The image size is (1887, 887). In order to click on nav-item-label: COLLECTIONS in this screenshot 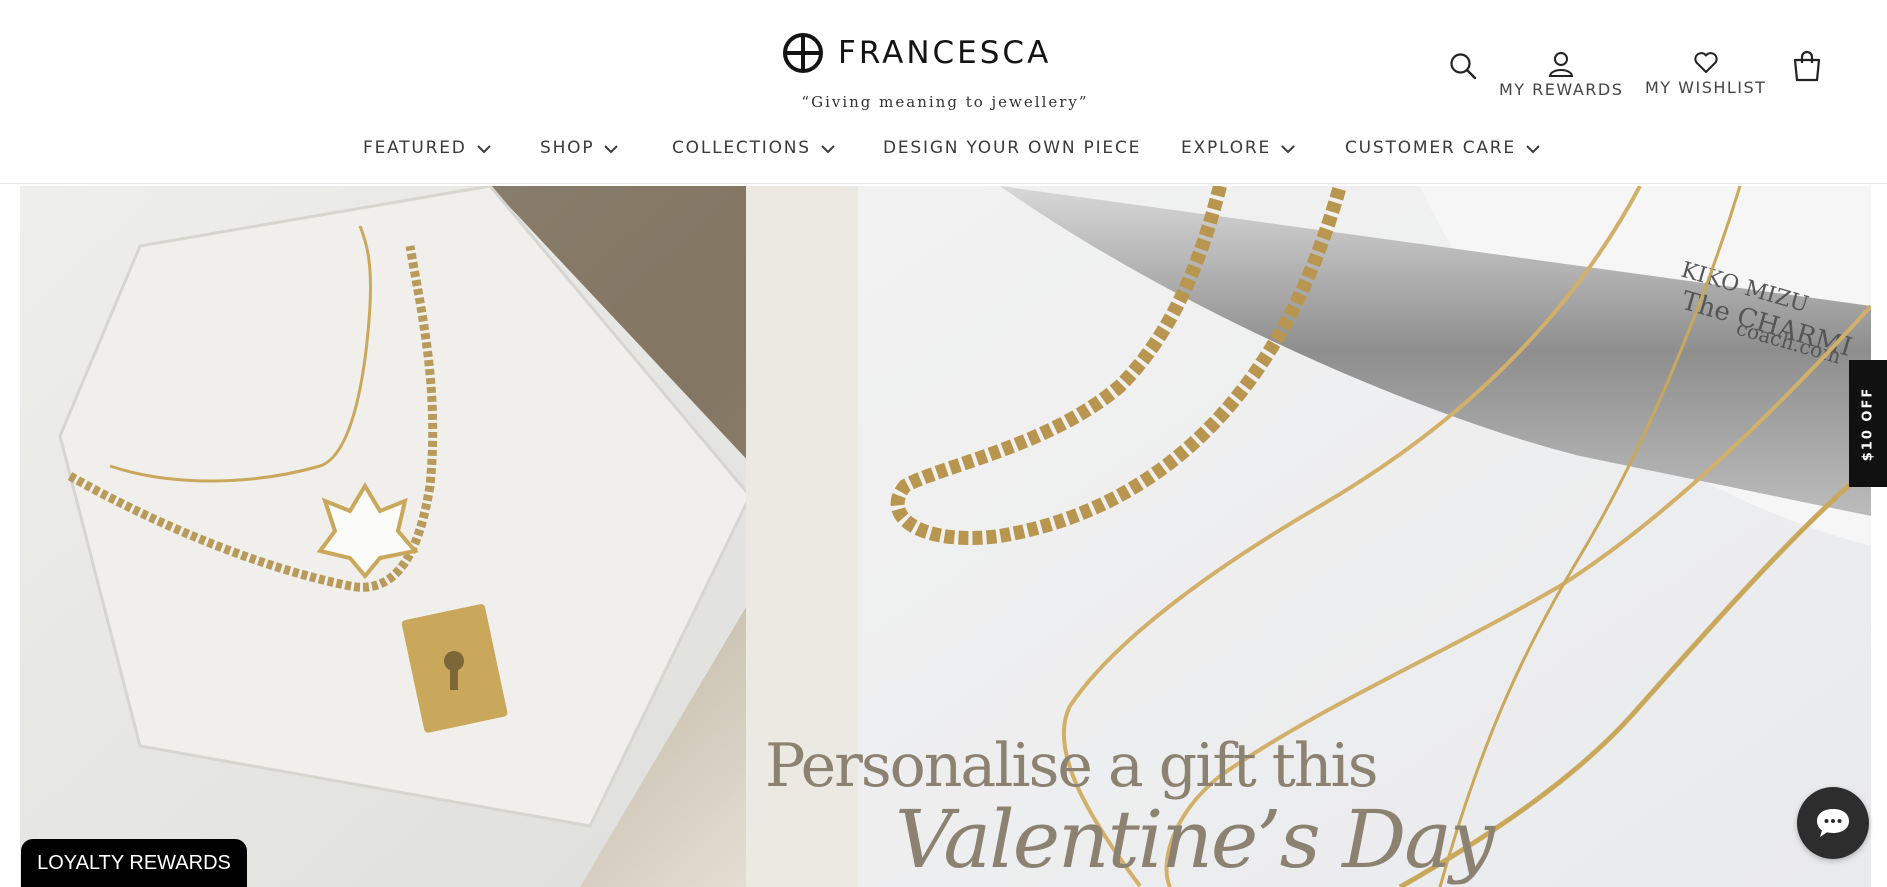, I will do `click(741, 148)`.